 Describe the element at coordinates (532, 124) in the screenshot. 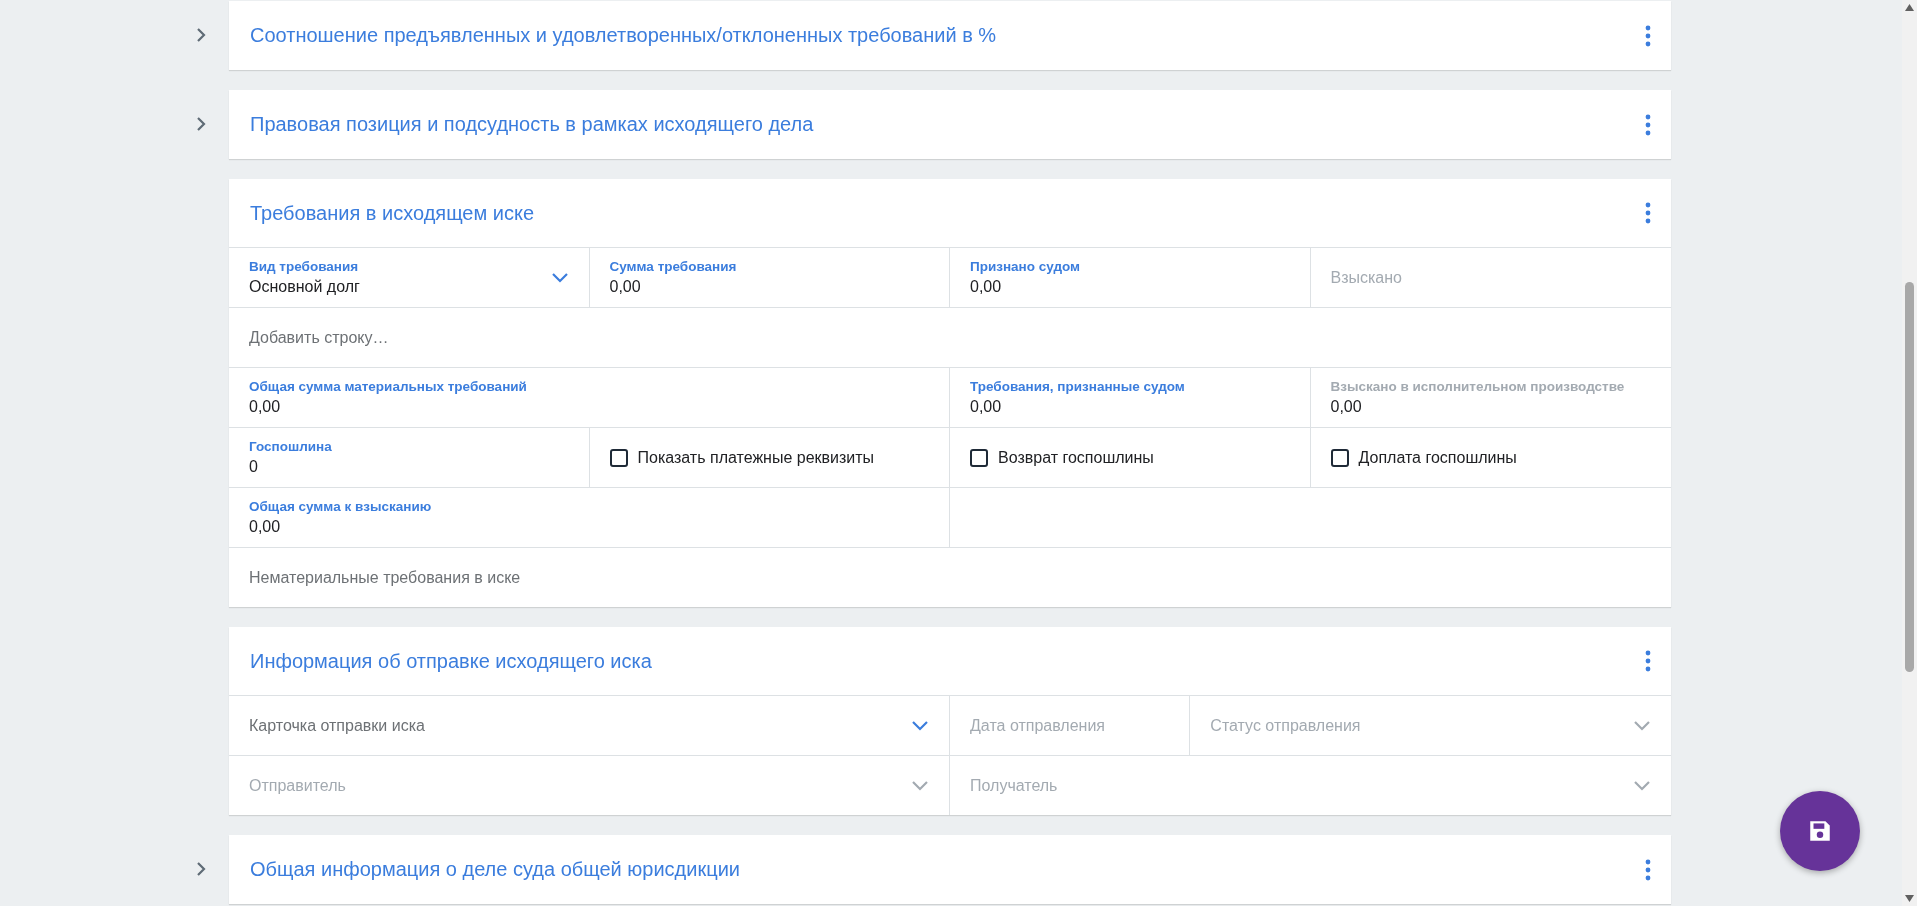

I see `section-title: Правовая позиция и подсудность в рамках исходящего дела` at that location.